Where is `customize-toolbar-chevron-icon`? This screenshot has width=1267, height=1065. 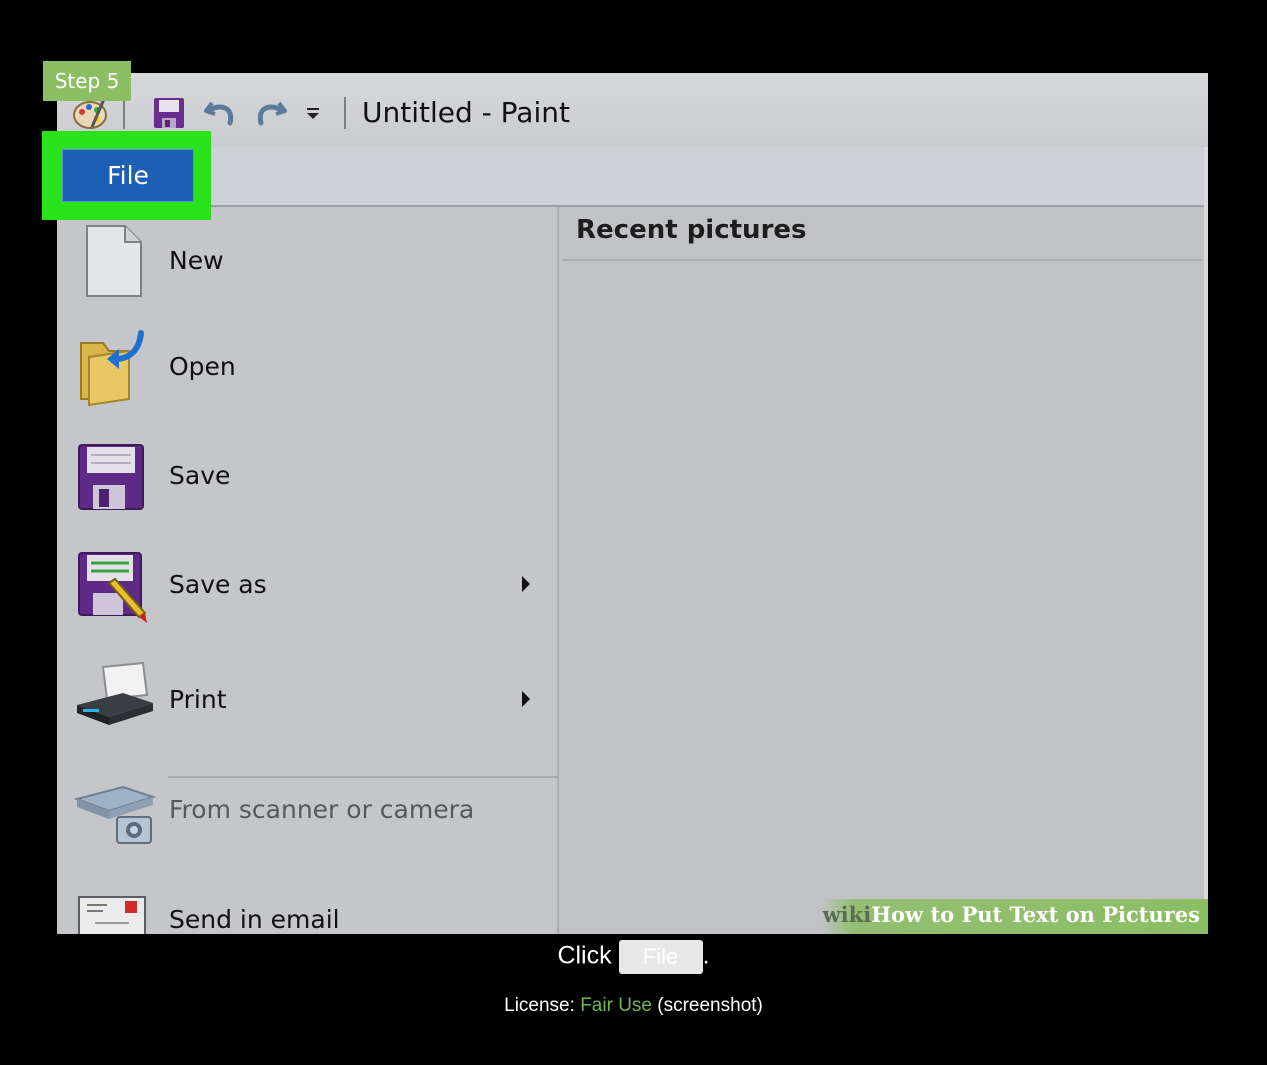 customize-toolbar-chevron-icon is located at coordinates (313, 113).